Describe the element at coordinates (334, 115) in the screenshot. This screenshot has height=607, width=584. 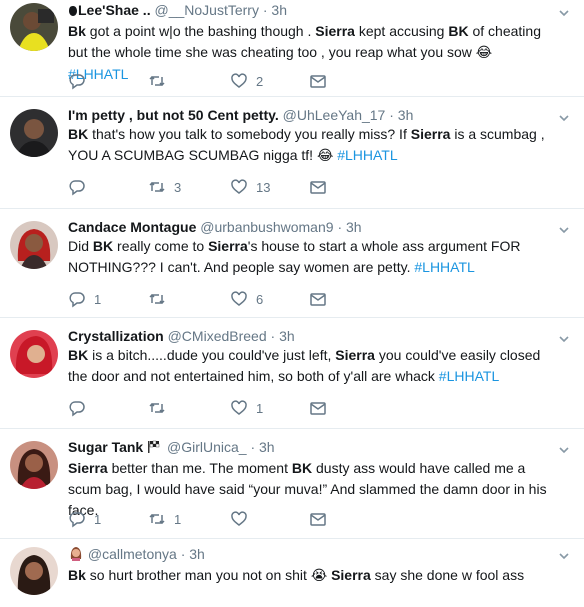
I see `user-handle: @UhLeeYah_17` at that location.